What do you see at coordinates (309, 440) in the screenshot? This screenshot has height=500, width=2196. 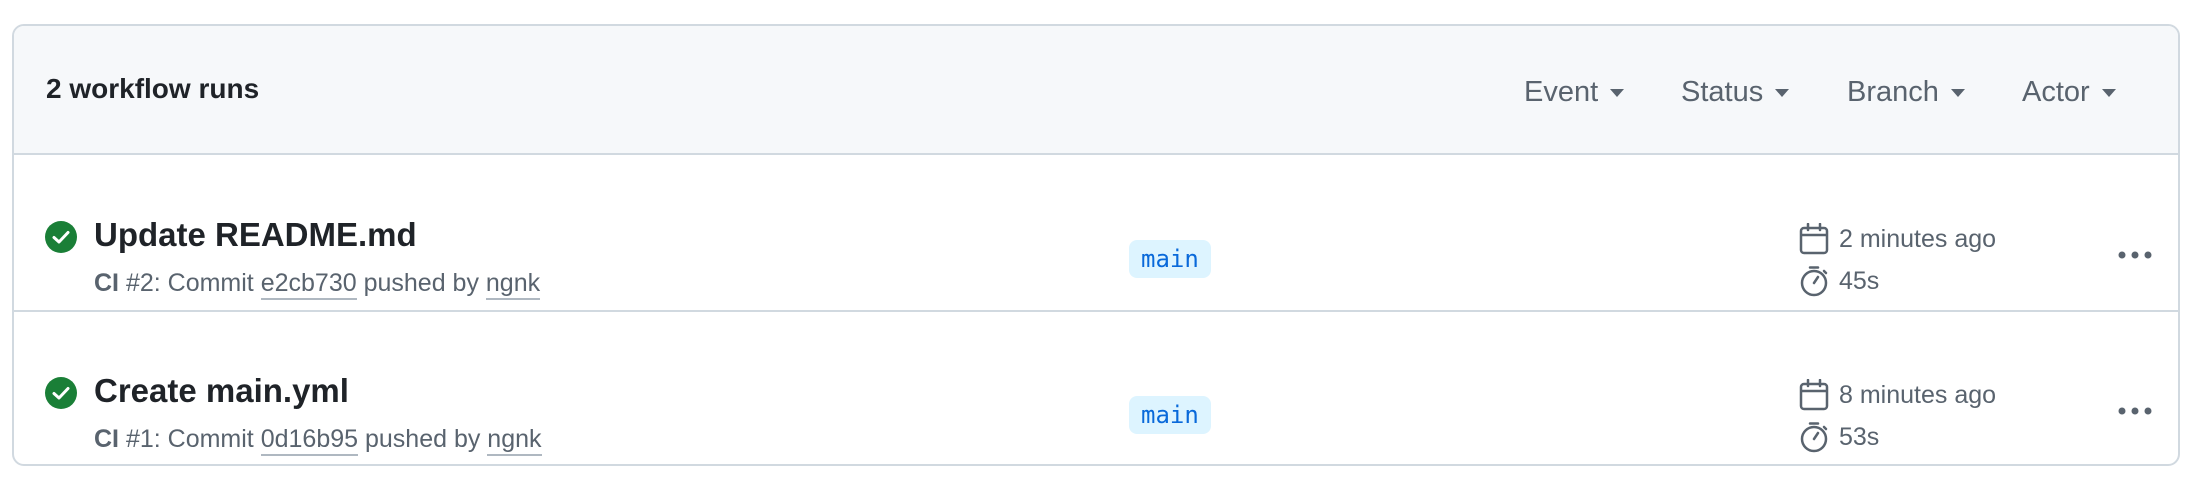 I see `commit-link: 0d16b95` at bounding box center [309, 440].